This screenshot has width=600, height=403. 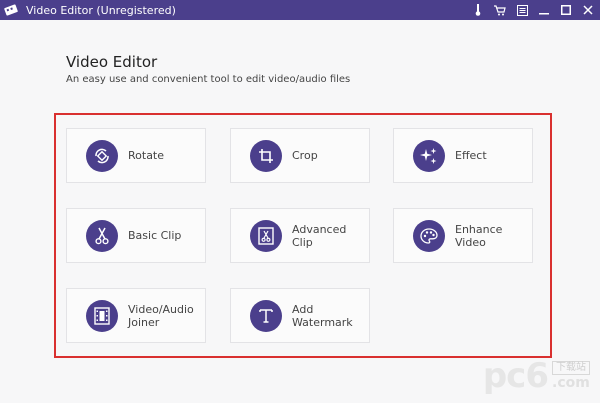 I want to click on site-watermark: pc6 下载站 .com, so click(x=536, y=376).